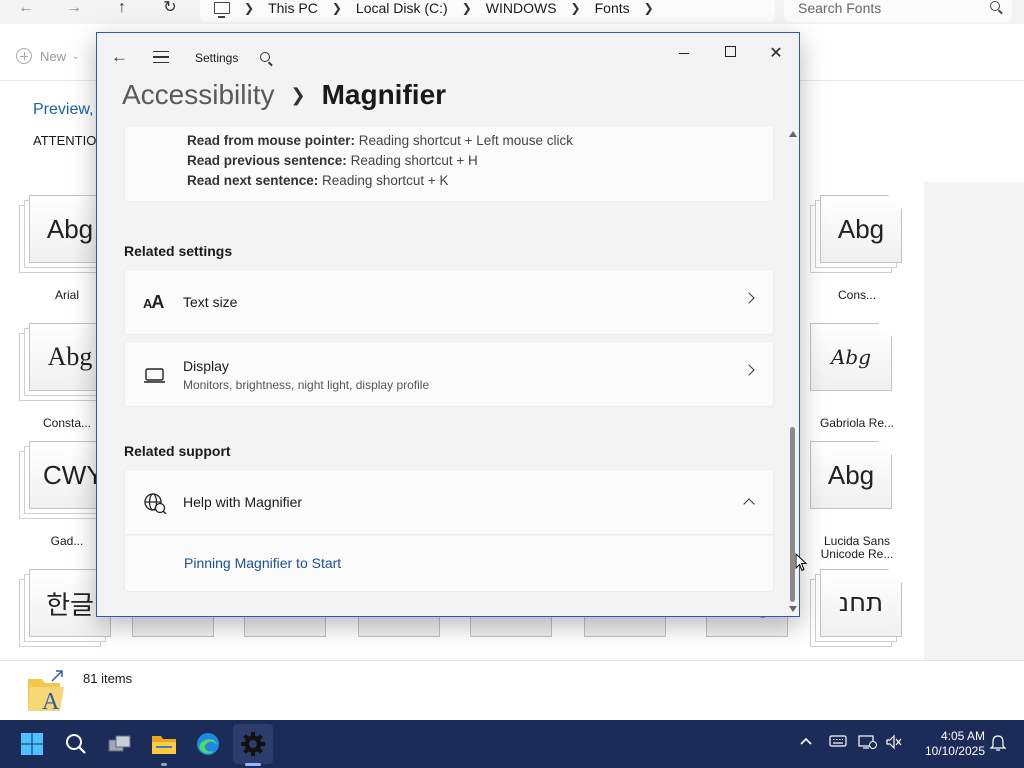  I want to click on details-pane, so click(974, 421).